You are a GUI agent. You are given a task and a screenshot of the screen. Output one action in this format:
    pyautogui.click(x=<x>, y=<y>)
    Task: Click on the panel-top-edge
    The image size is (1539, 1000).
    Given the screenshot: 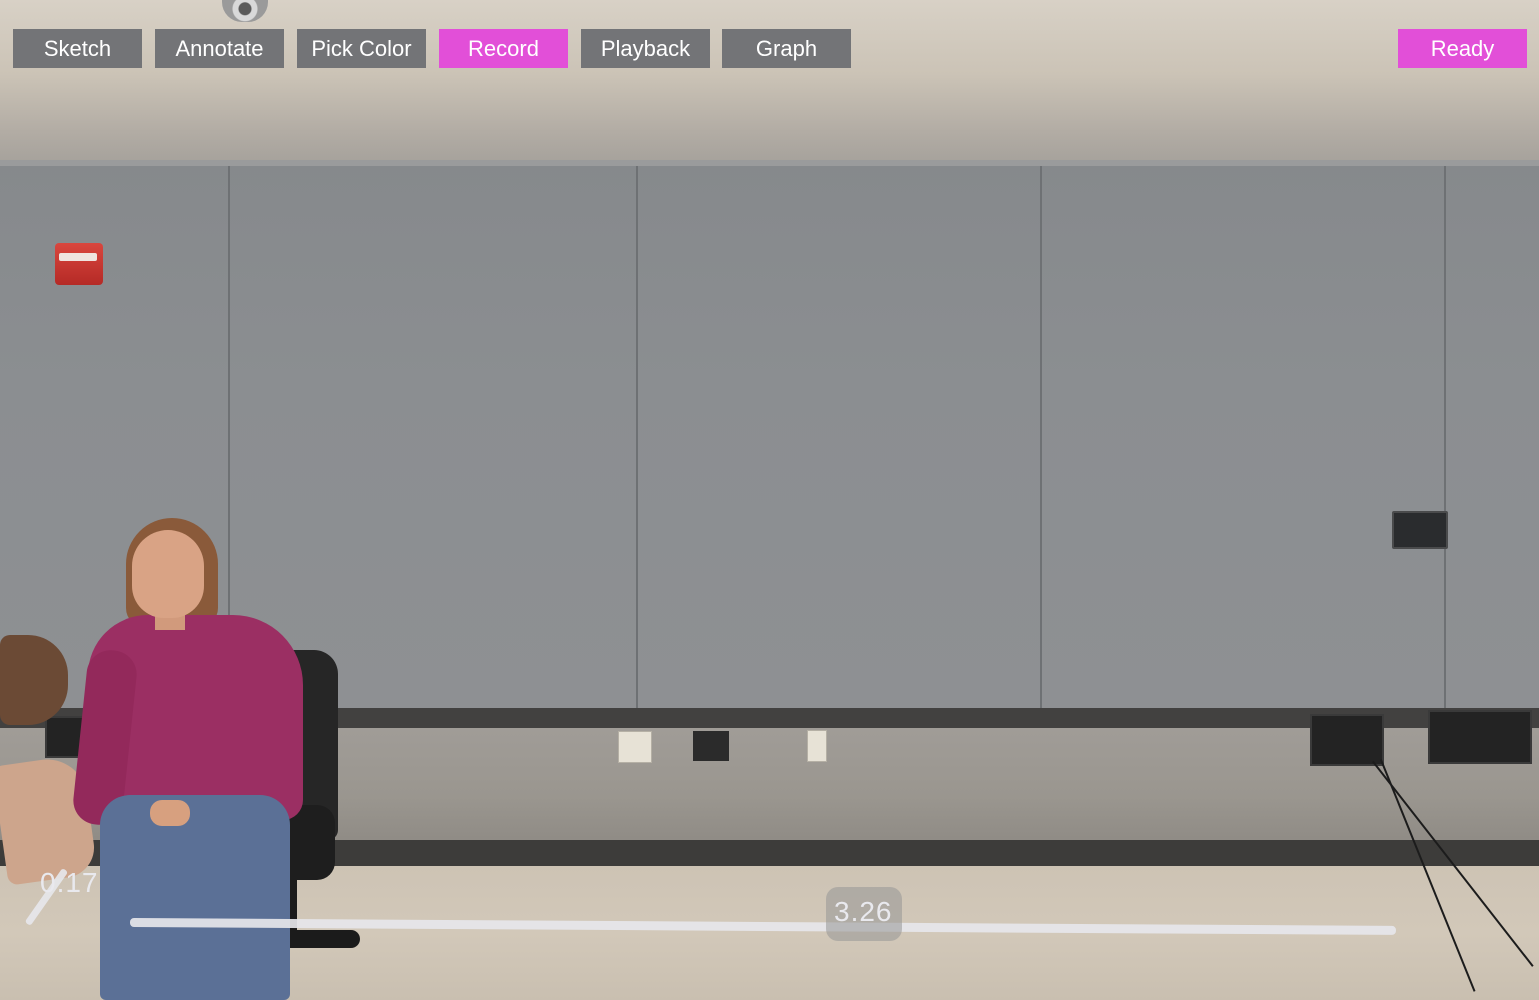 What is the action you would take?
    pyautogui.click(x=769, y=163)
    